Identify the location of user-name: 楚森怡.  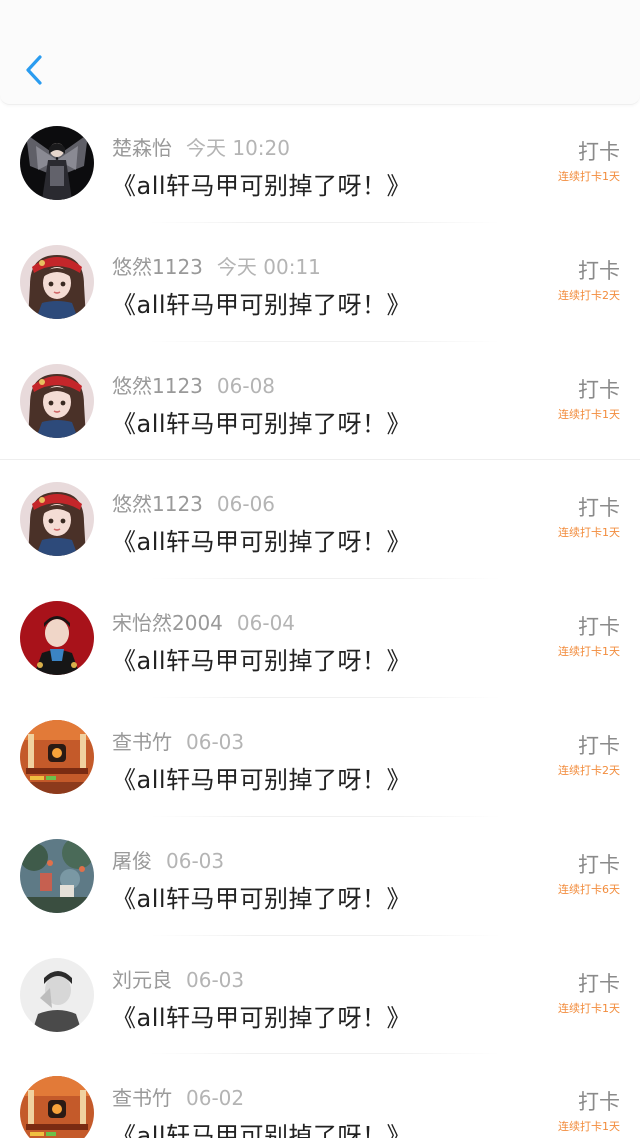
(142, 148).